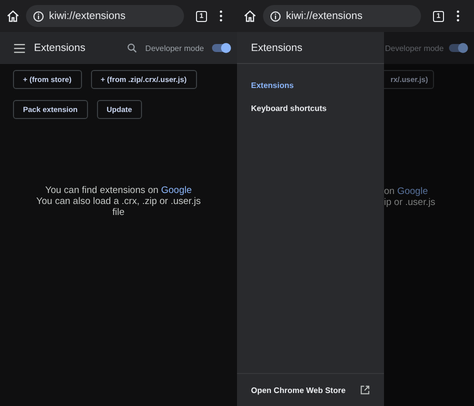 This screenshot has height=406, width=474. Describe the element at coordinates (310, 85) in the screenshot. I see `drawer-item: Extensions` at that location.